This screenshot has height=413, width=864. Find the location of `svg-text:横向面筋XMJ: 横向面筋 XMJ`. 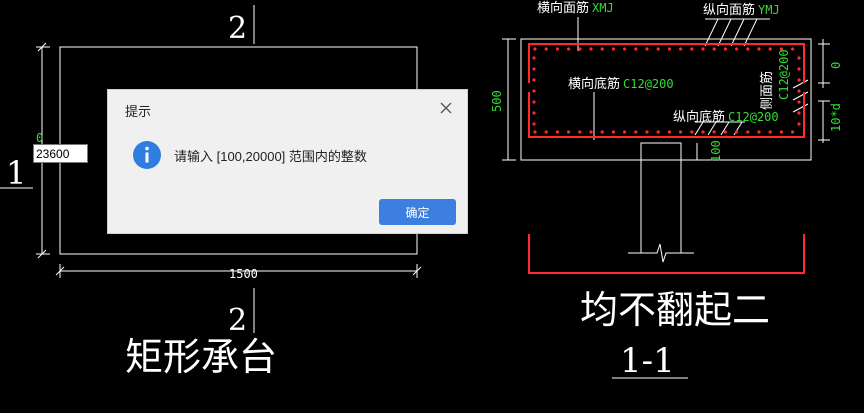

svg-text:横向面筋XMJ: 横向面筋 XMJ is located at coordinates (575, 8).